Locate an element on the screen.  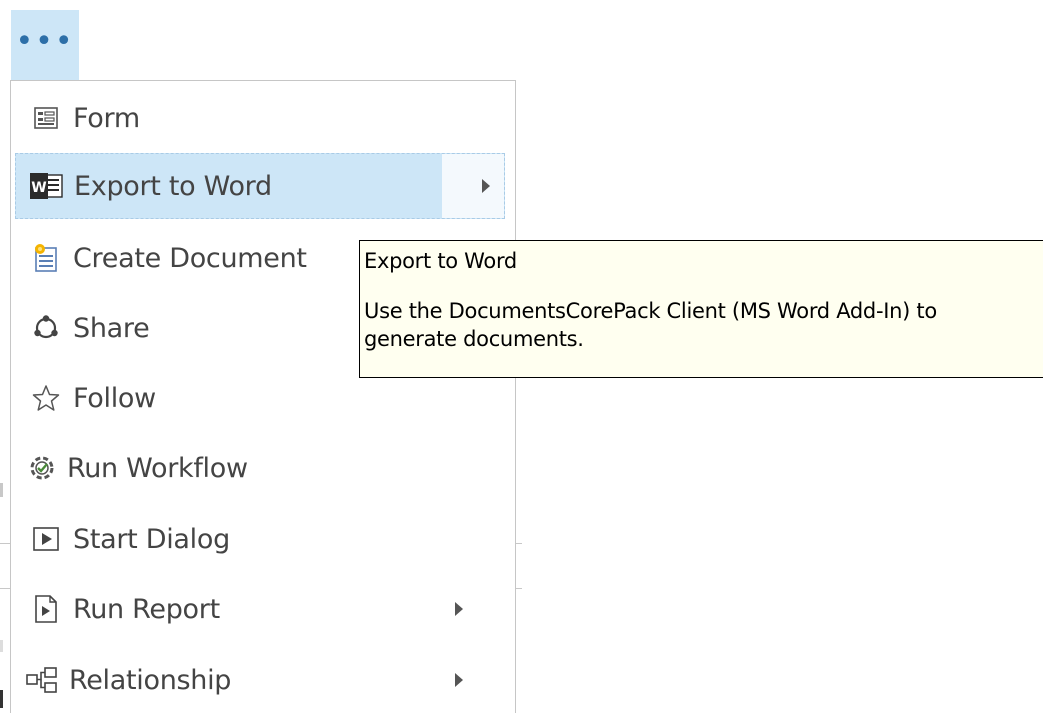
menu-item-start-dialog: Start Dialog is located at coordinates (260, 539).